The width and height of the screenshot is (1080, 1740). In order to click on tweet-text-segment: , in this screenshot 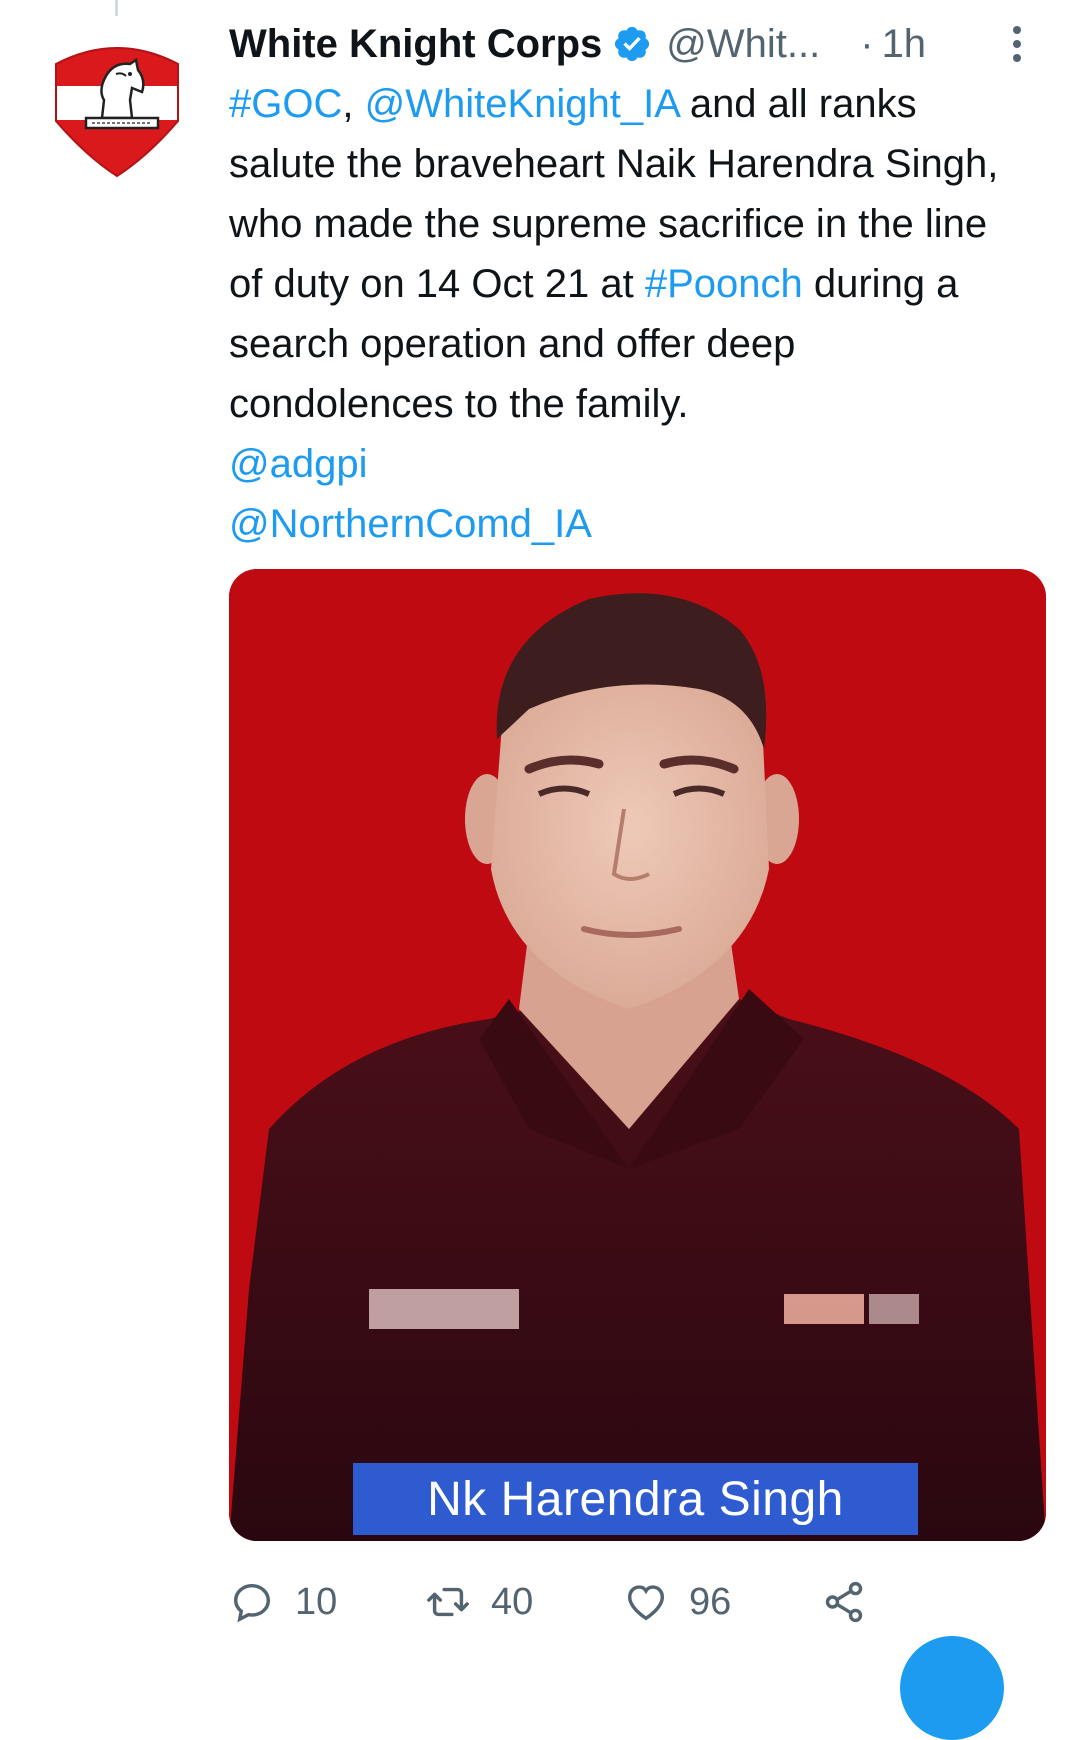, I will do `click(353, 104)`.